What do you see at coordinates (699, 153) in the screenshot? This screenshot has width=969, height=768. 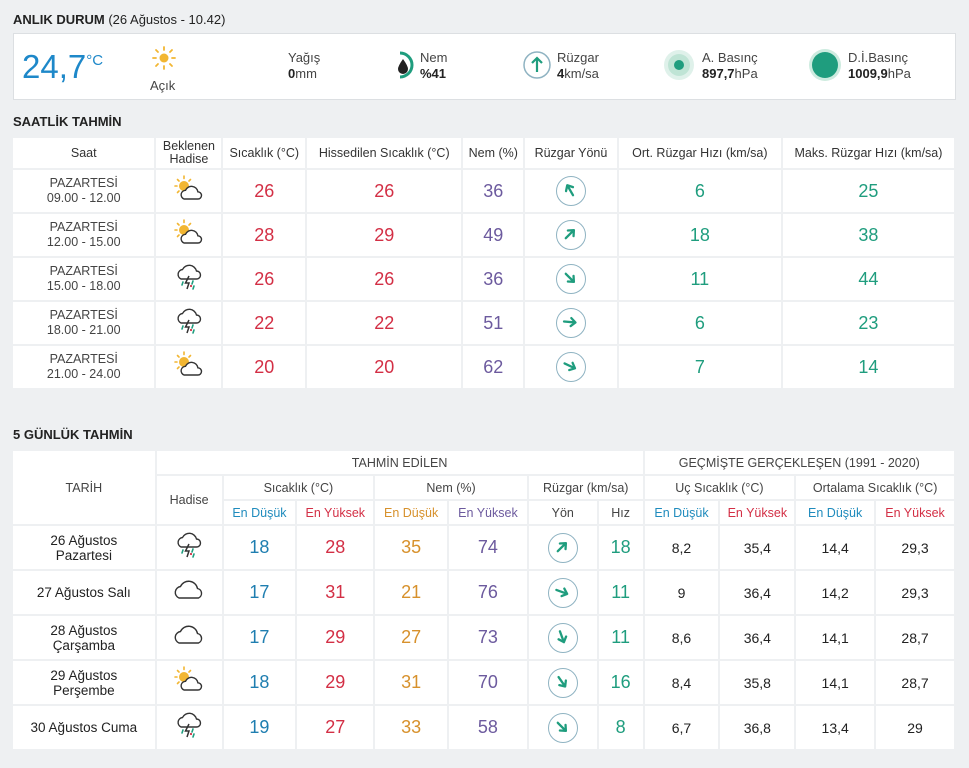 I see `header-ort-ruzgar: Ort. Rüzgar Hızı (km/sa)` at bounding box center [699, 153].